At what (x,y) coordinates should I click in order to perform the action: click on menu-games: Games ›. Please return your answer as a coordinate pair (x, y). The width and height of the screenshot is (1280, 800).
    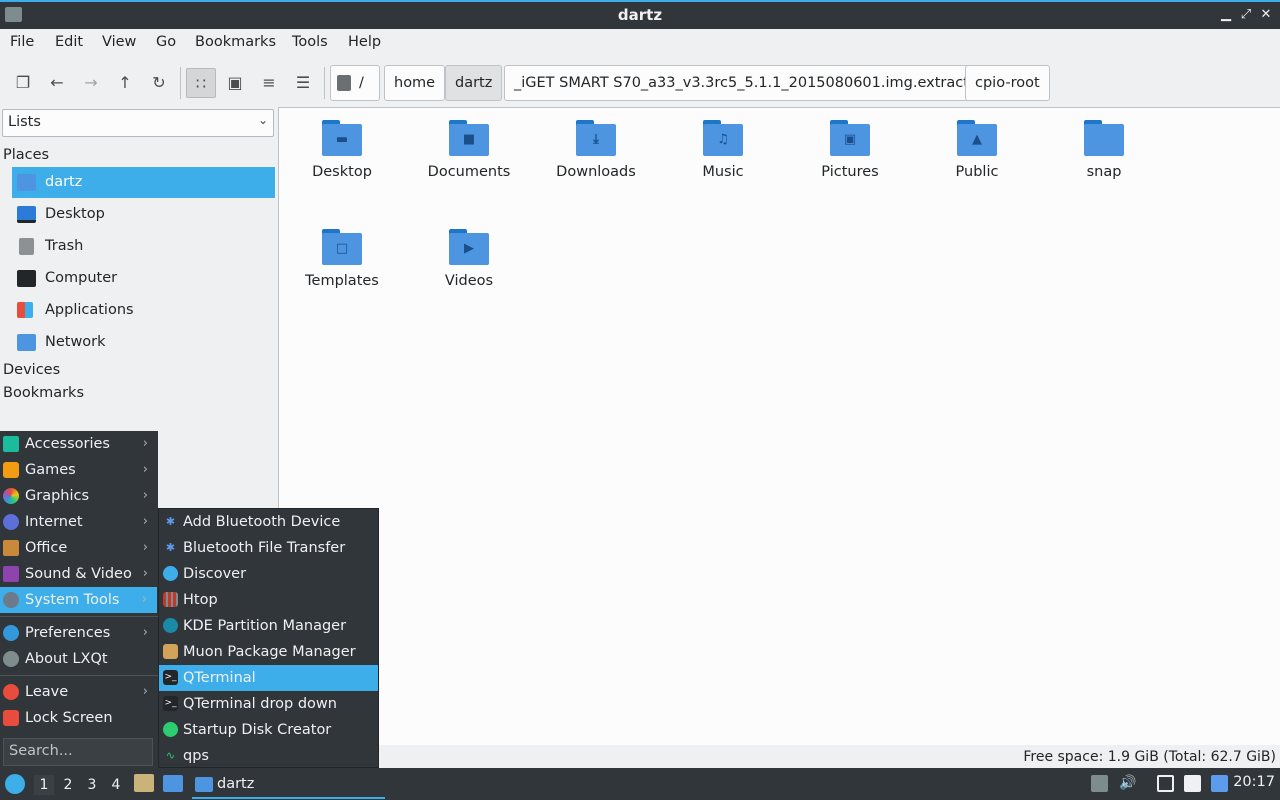
    Looking at the image, I should click on (79, 470).